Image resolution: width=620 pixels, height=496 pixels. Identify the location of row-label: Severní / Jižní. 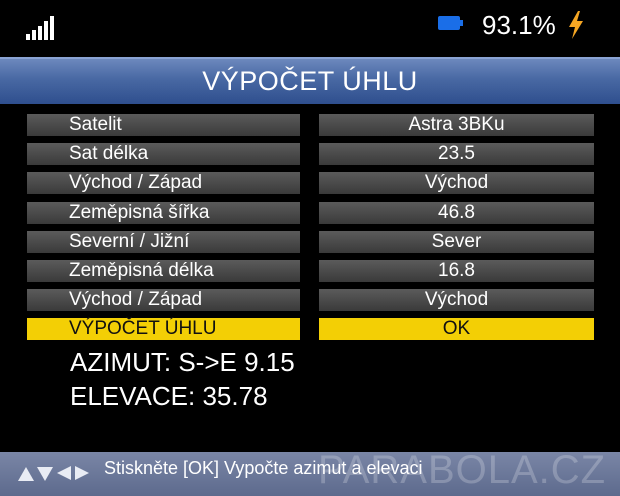
(163, 242).